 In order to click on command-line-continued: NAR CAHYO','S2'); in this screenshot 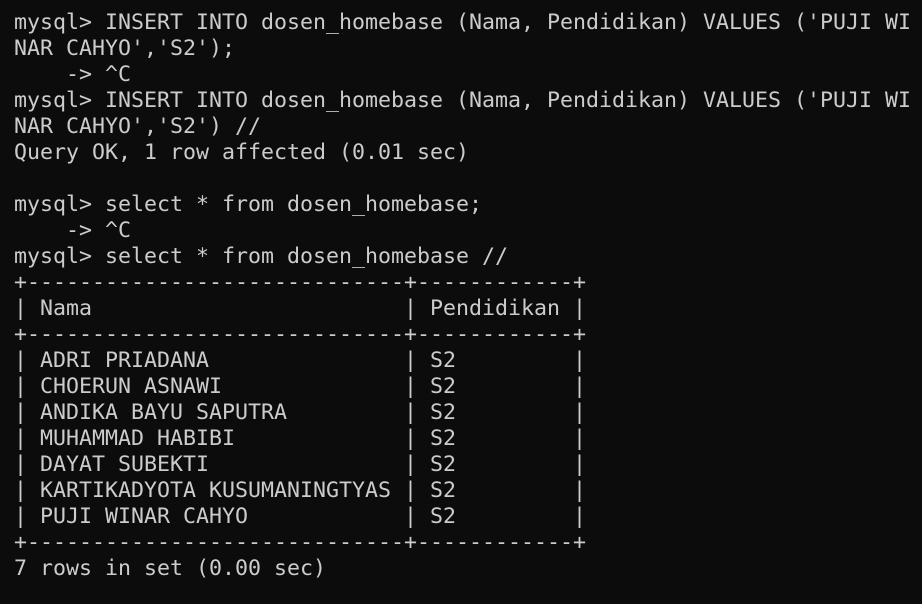, I will do `click(125, 48)`.